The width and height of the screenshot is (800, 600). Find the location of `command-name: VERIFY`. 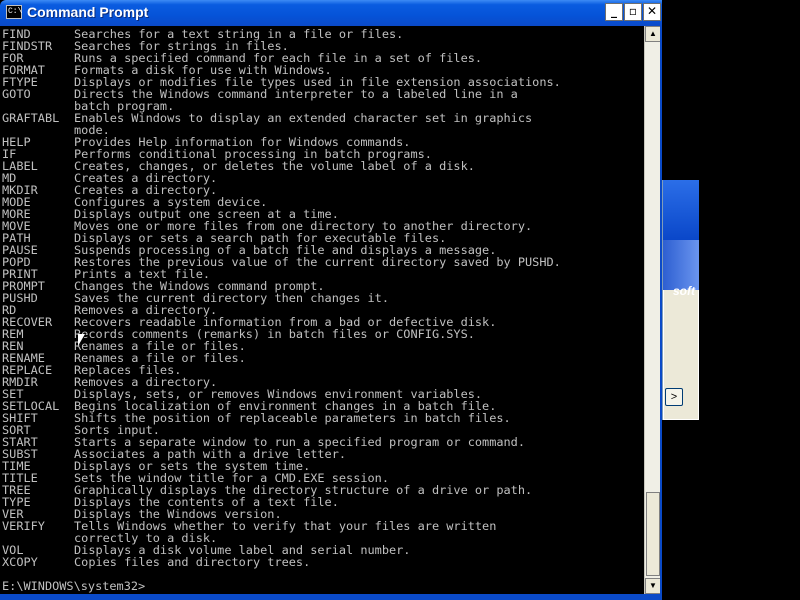

command-name: VERIFY is located at coordinates (23, 526).